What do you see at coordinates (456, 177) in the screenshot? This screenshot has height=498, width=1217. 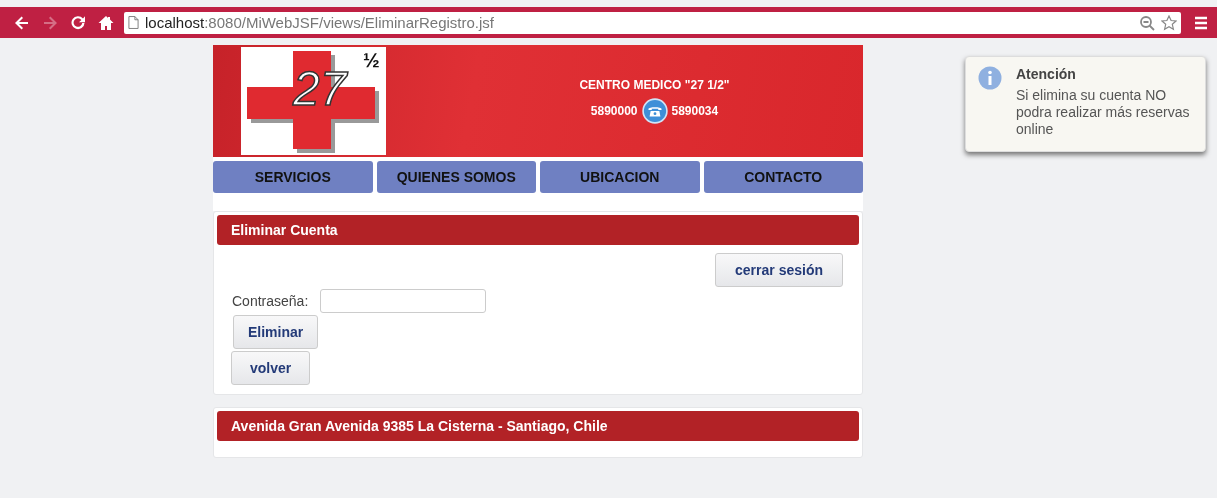 I see `nav-link: QUIENES SOMOS` at bounding box center [456, 177].